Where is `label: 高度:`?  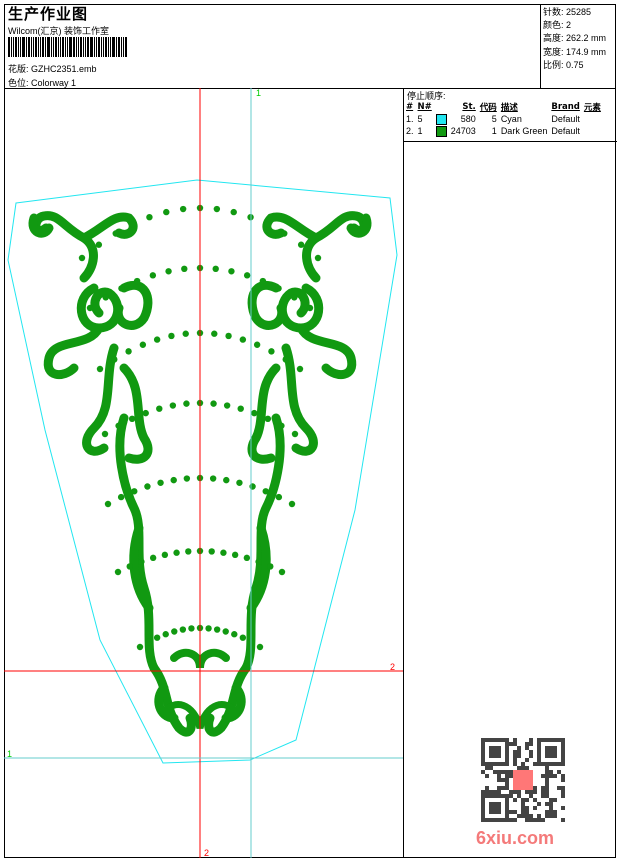 label: 高度: is located at coordinates (553, 38).